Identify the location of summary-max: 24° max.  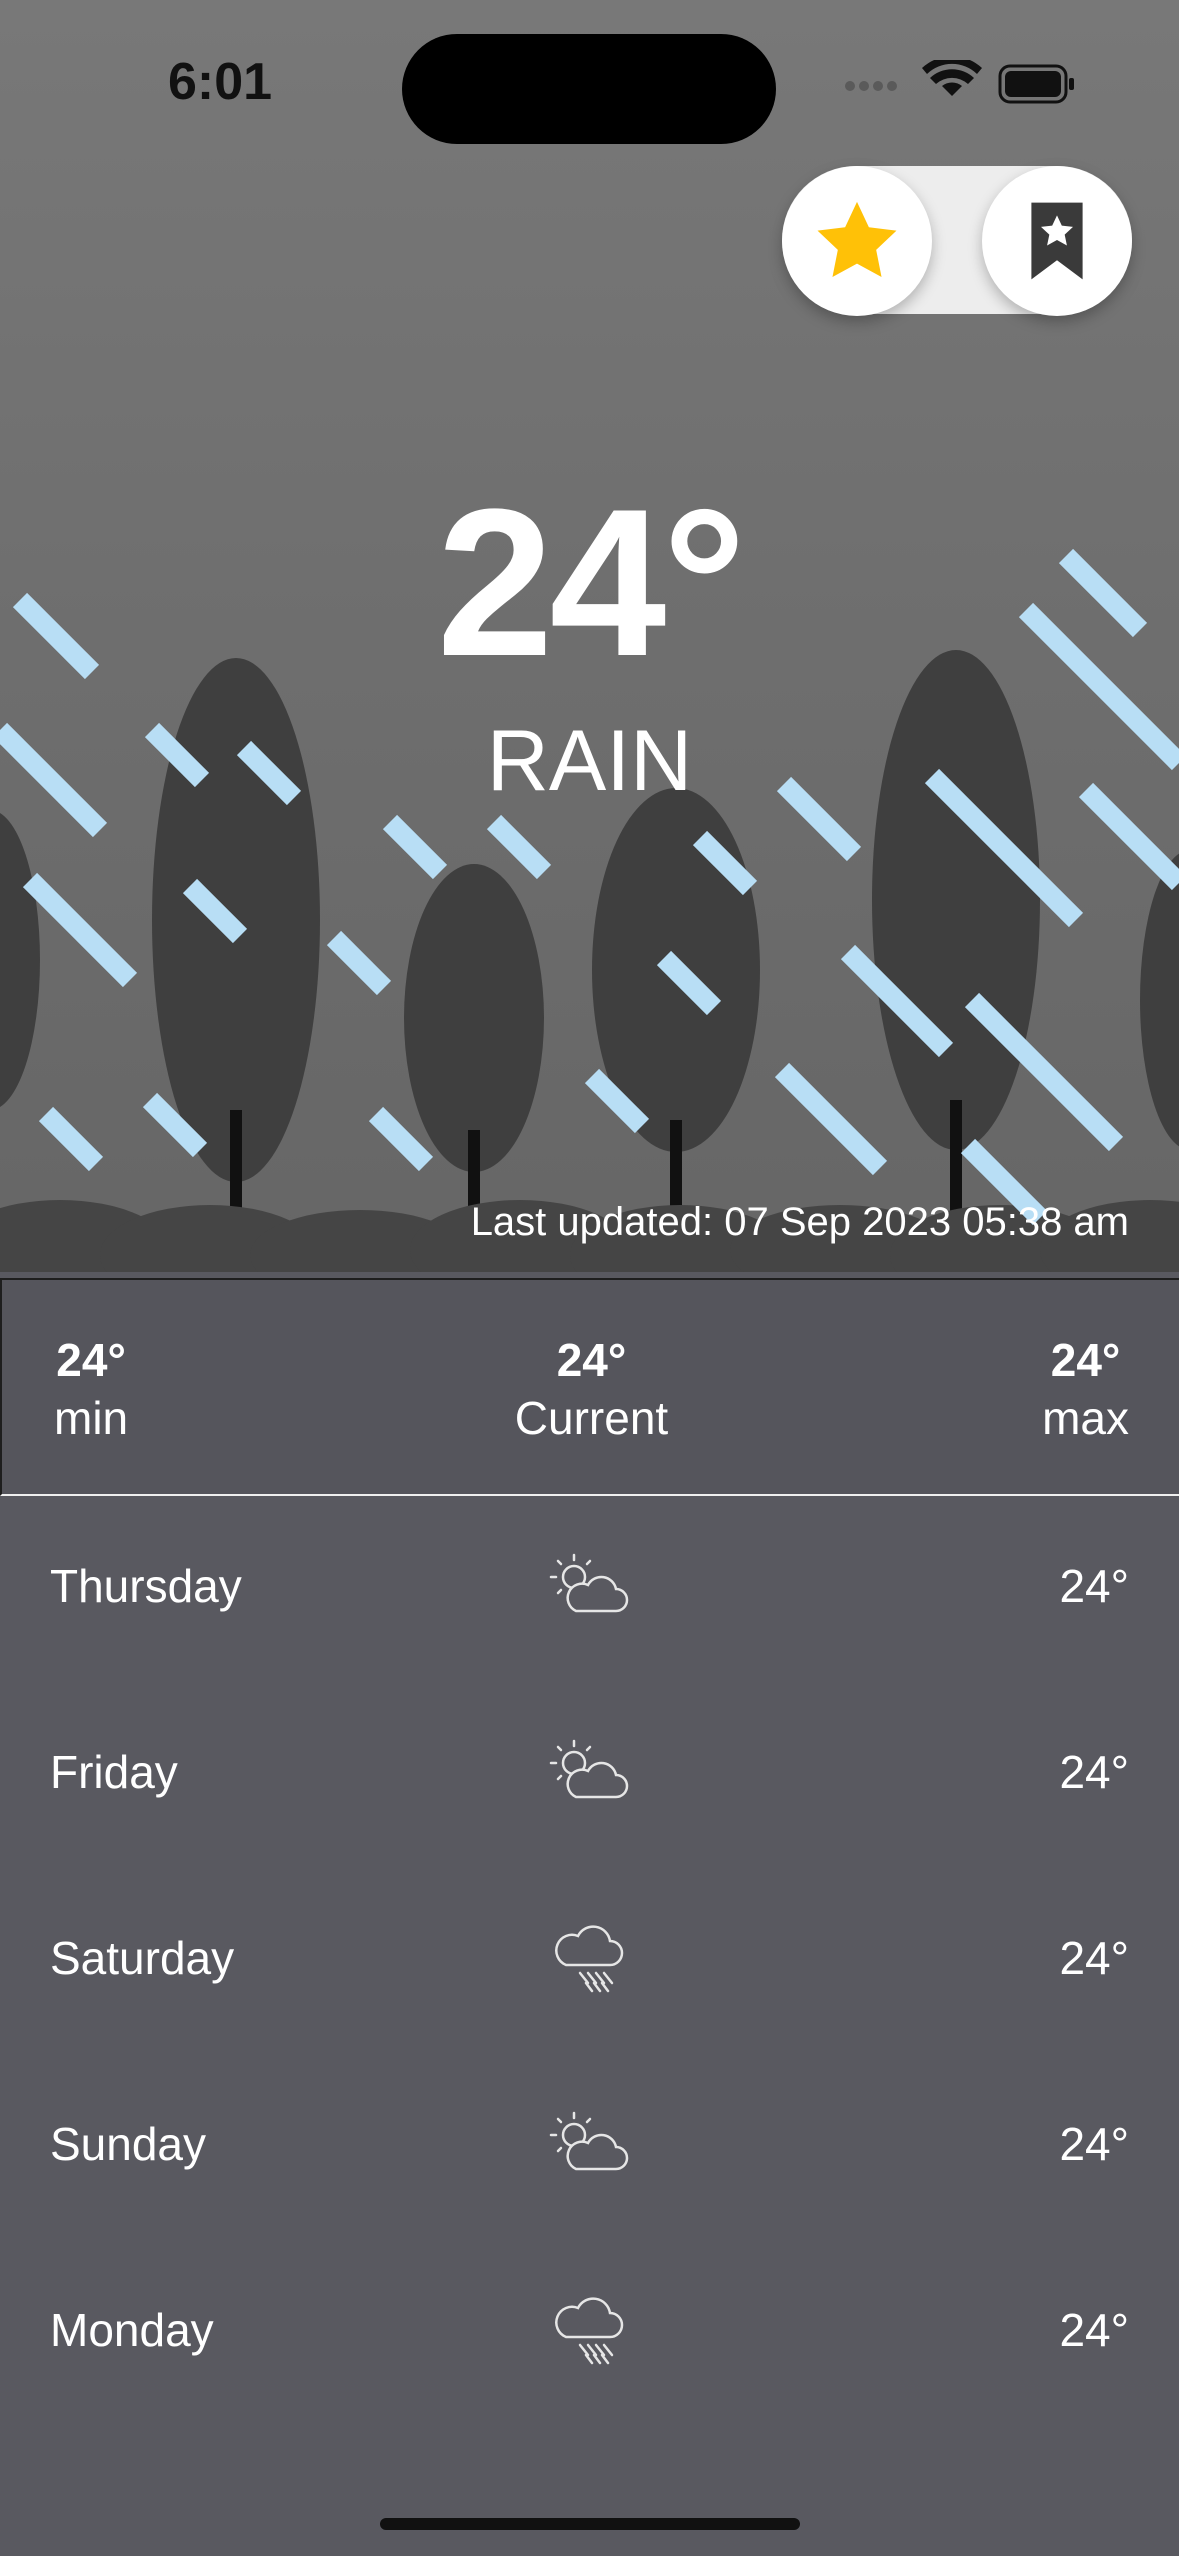
(1085, 1389).